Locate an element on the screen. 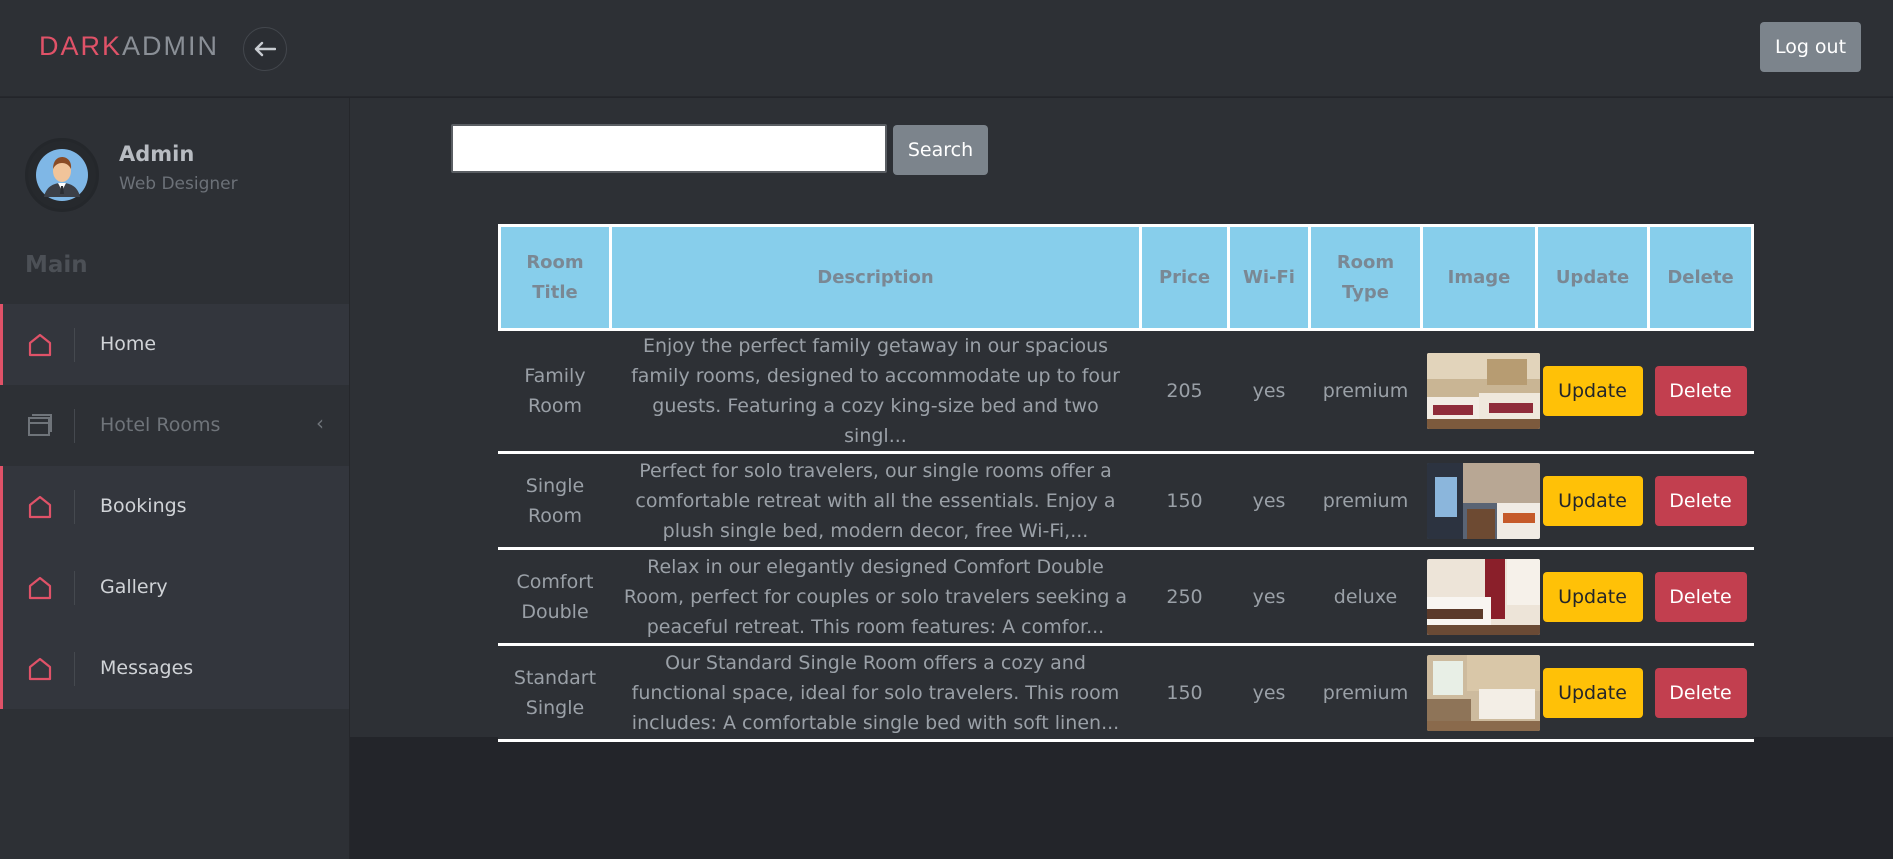  sidebar-item-label: Hotel Rooms is located at coordinates (160, 425).